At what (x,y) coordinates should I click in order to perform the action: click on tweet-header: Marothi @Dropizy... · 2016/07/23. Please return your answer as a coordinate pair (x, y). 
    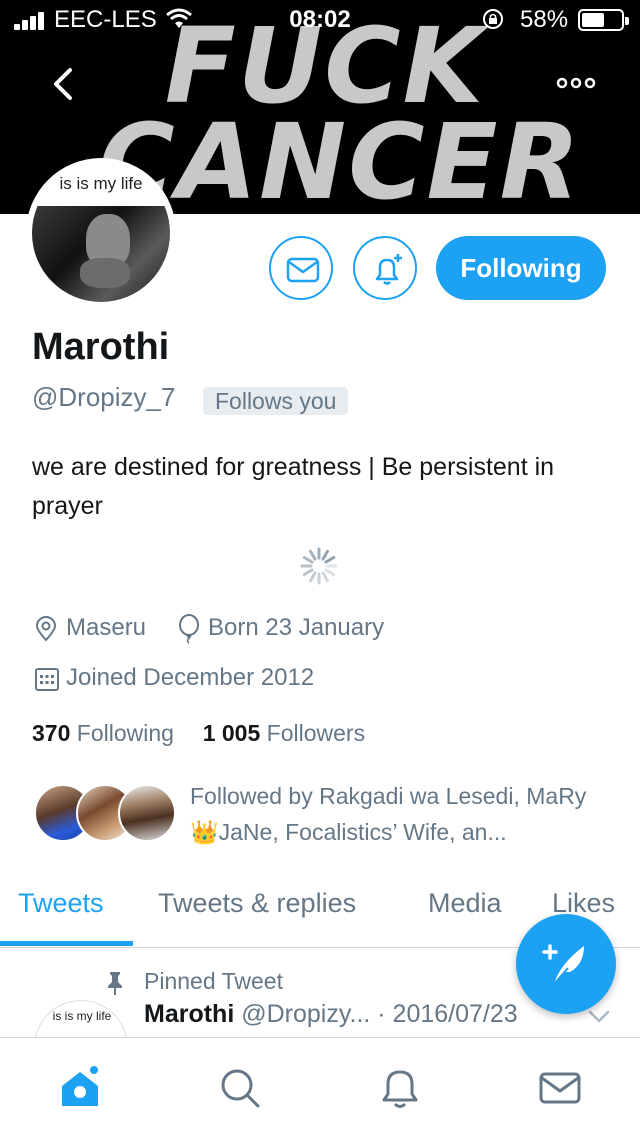
    Looking at the image, I should click on (331, 1014).